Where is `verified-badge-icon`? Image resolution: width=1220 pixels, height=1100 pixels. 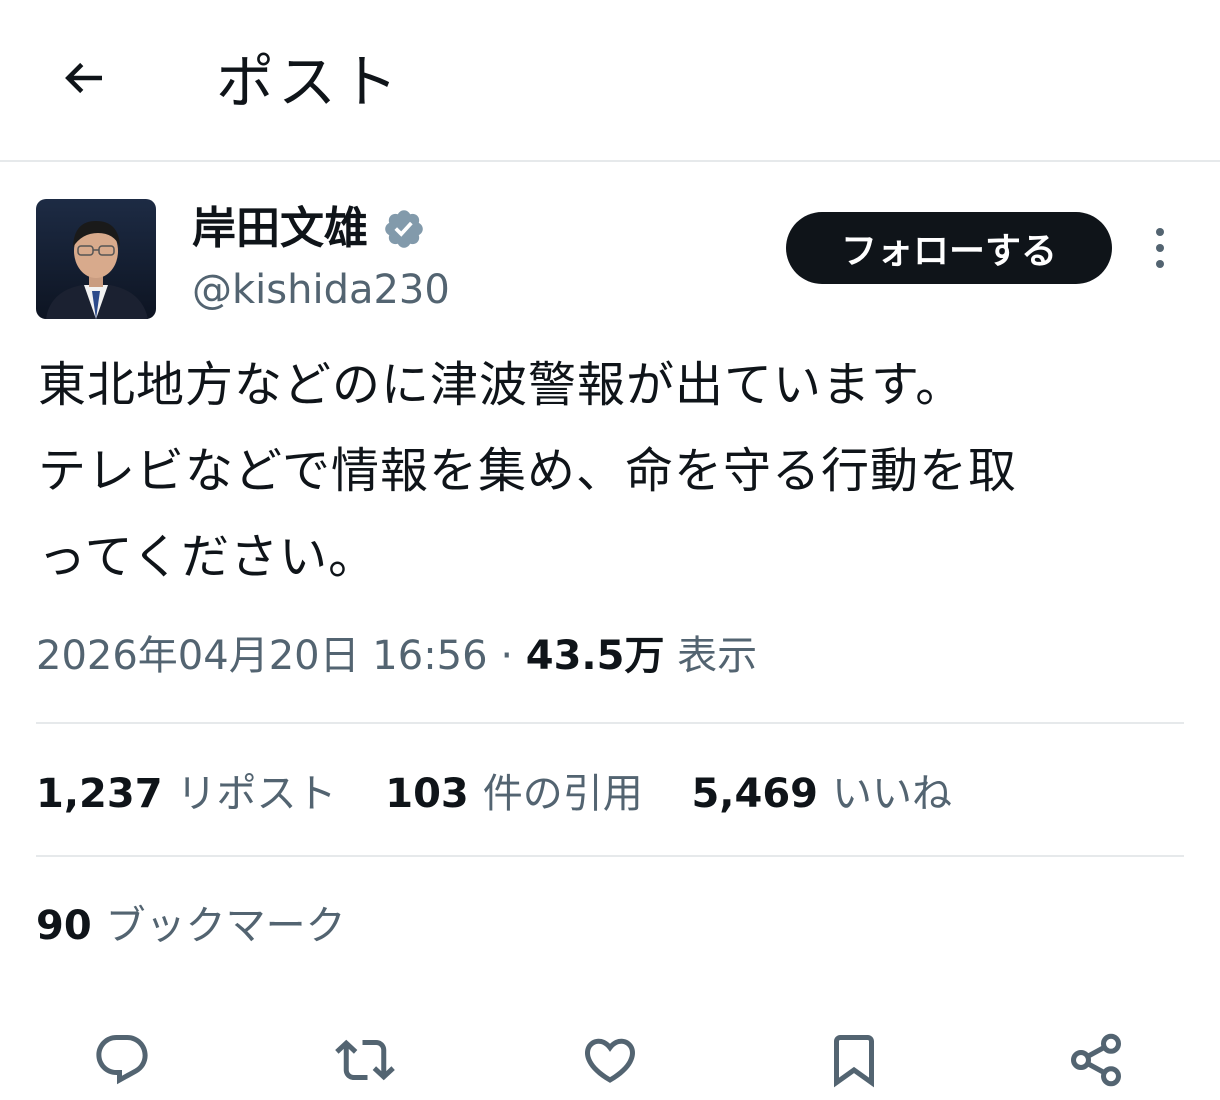 verified-badge-icon is located at coordinates (404, 229).